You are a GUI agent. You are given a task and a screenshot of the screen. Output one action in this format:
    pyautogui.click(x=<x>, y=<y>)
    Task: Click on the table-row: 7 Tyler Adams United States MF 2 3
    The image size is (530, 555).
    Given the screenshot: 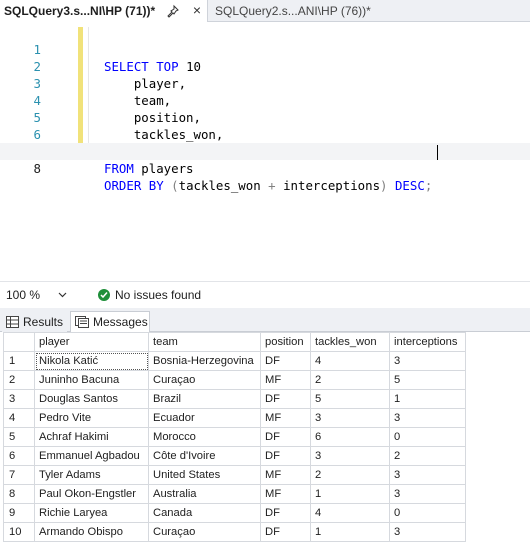 What is the action you would take?
    pyautogui.click(x=234, y=475)
    